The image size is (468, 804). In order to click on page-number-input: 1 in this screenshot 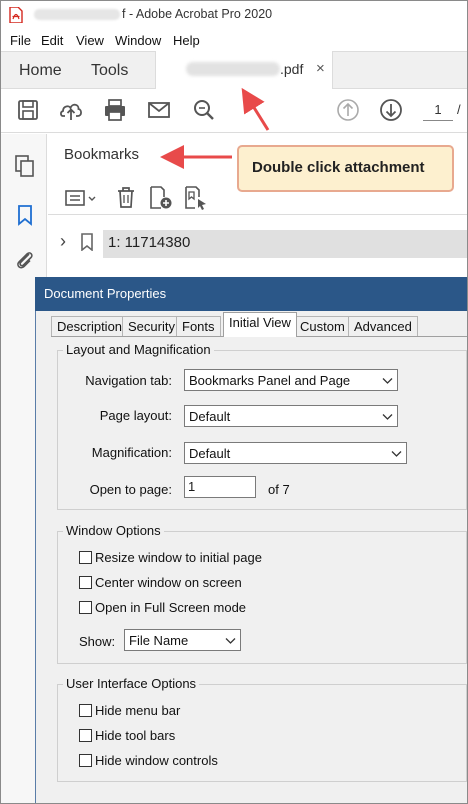, I will do `click(438, 110)`.